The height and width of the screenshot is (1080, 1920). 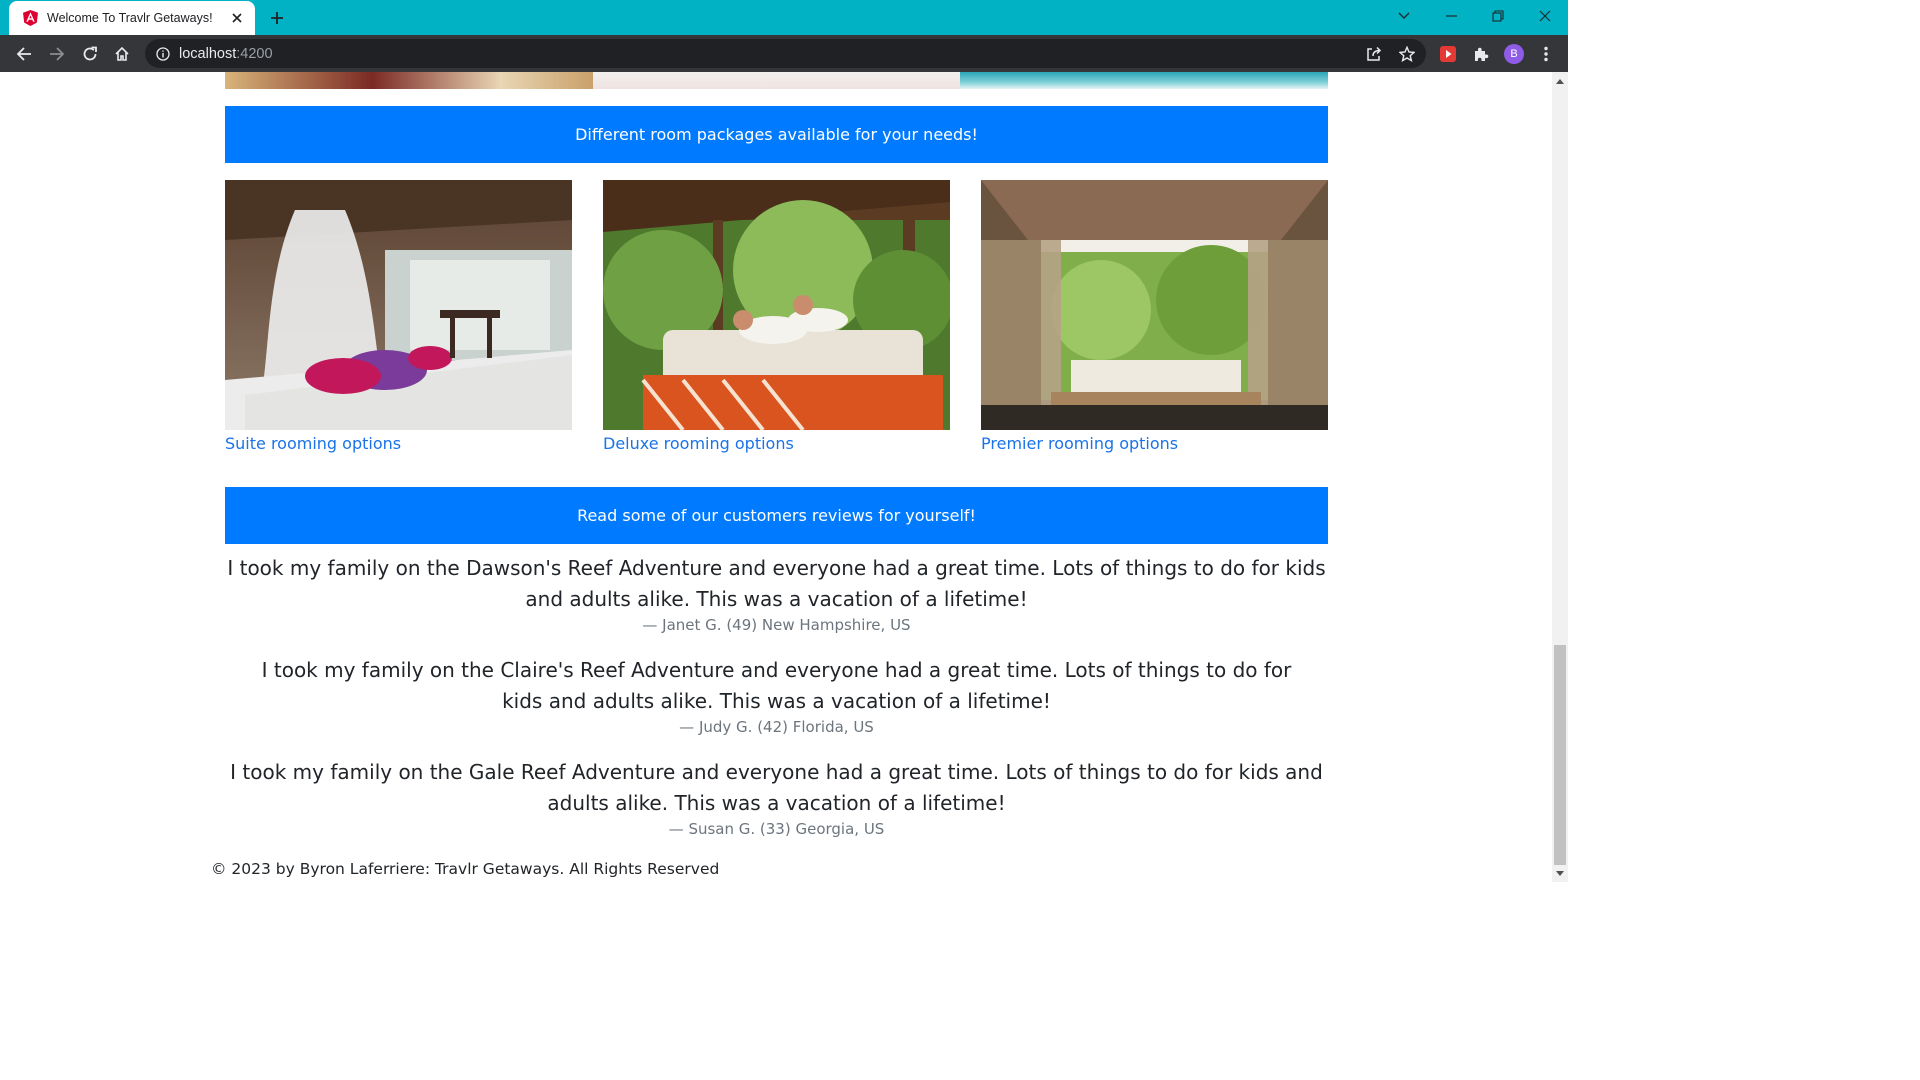 I want to click on scrollbar-thumb, so click(x=1560, y=755).